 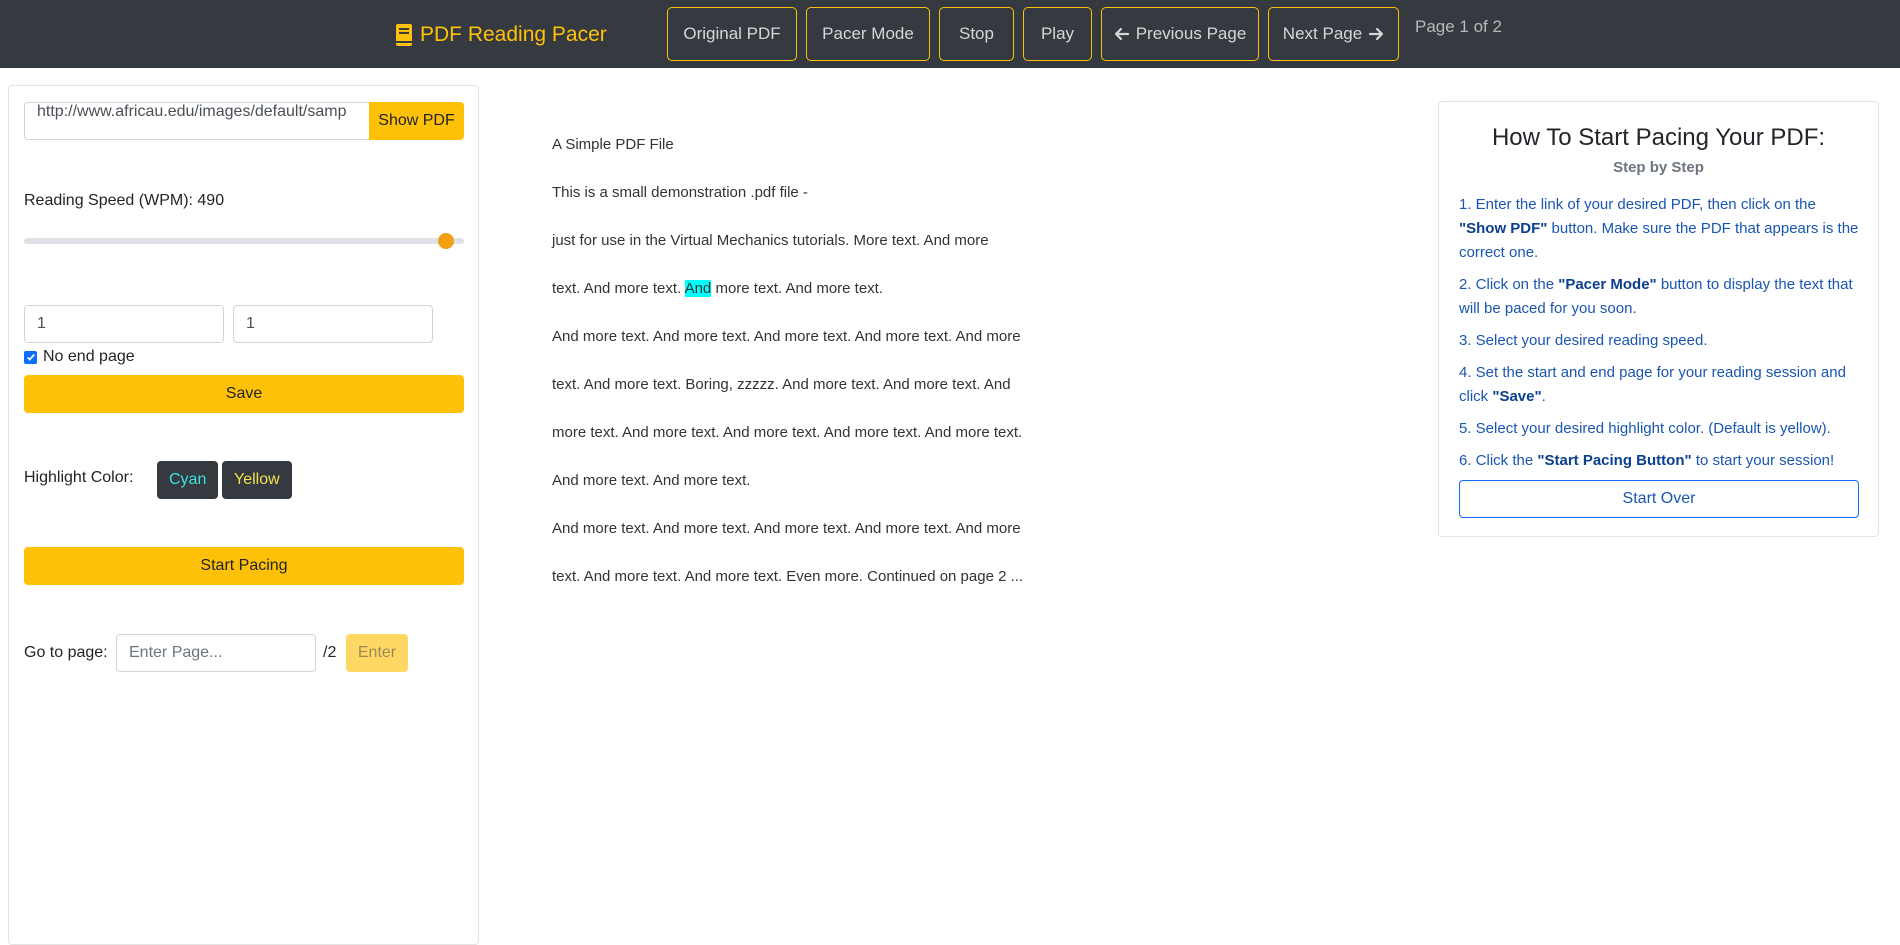 What do you see at coordinates (1498, 460) in the screenshot?
I see `step-text: 6. Click the` at bounding box center [1498, 460].